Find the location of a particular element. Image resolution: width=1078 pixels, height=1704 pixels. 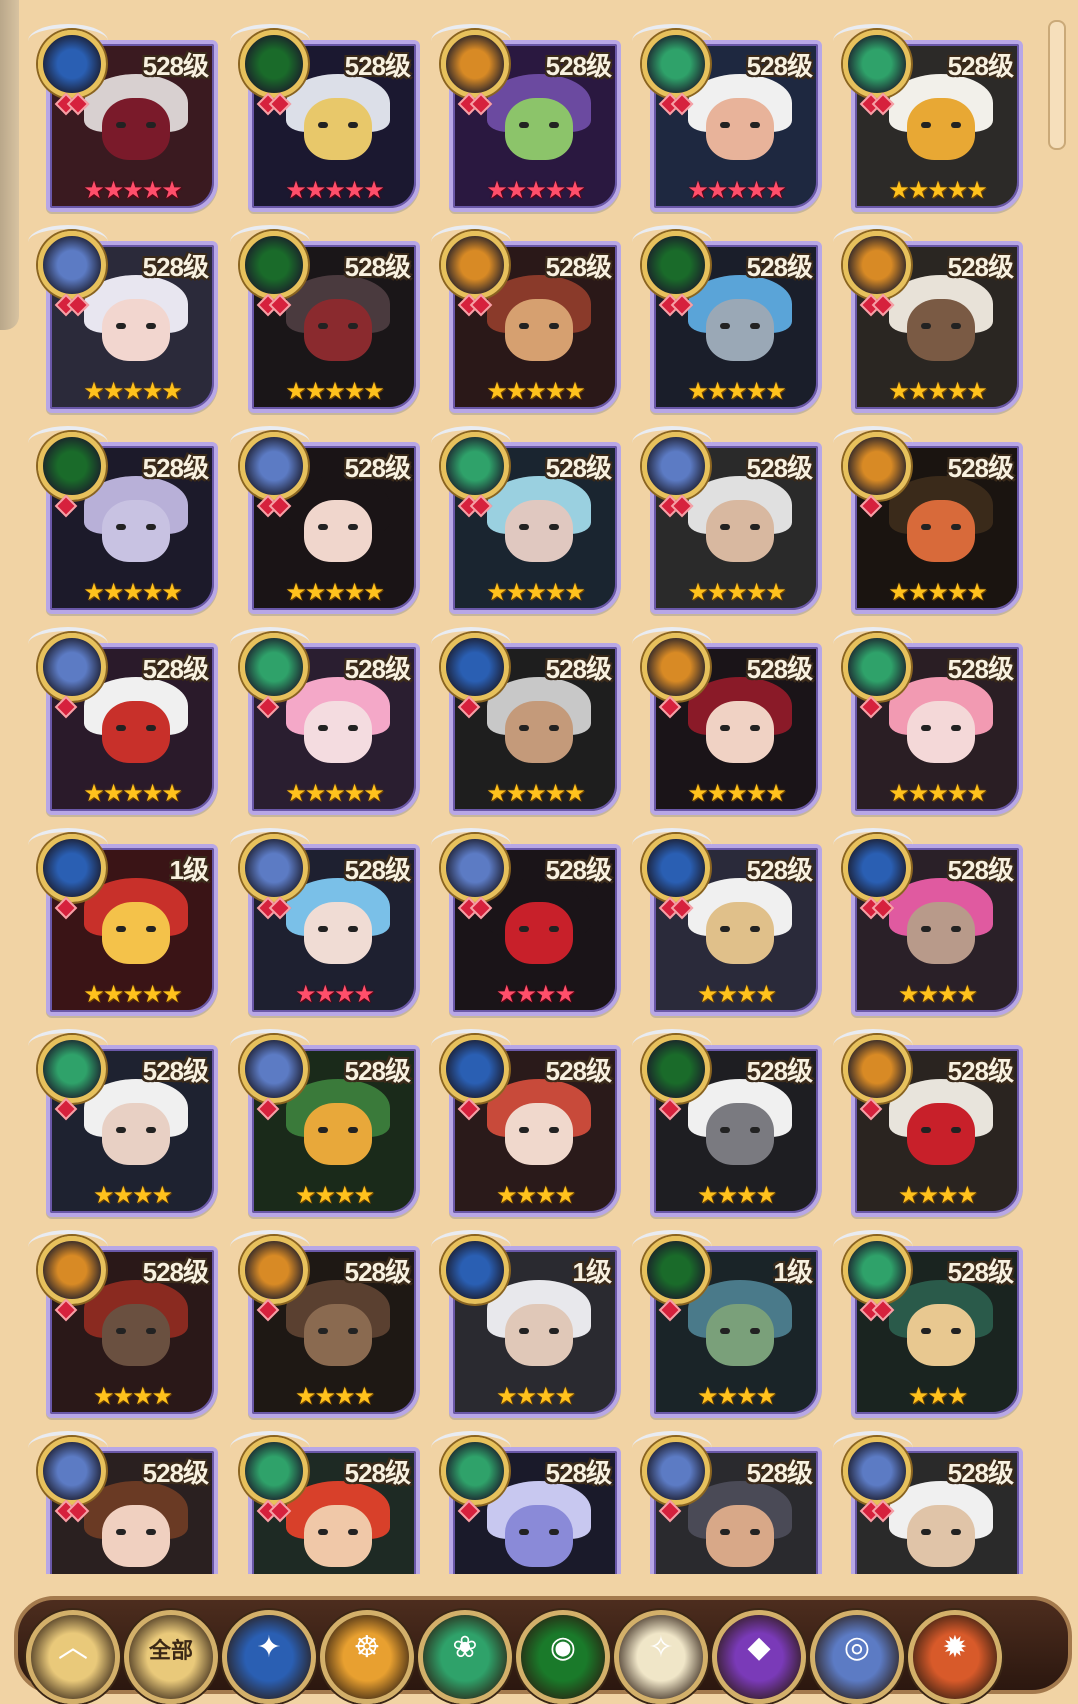

hero-card: 528级 ★★★ is located at coordinates (928, 1324).